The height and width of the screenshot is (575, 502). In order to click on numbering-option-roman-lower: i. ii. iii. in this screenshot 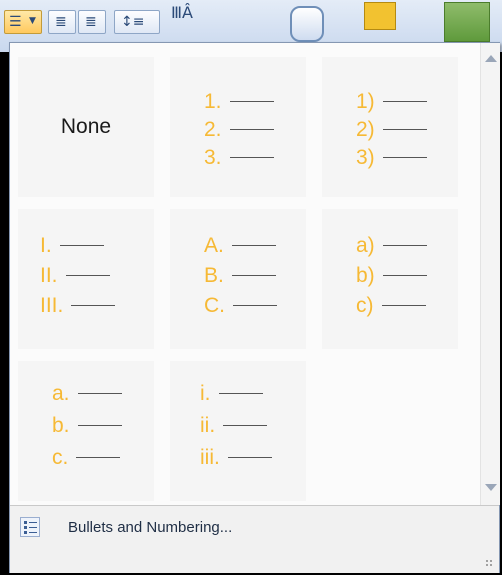, I will do `click(238, 431)`.